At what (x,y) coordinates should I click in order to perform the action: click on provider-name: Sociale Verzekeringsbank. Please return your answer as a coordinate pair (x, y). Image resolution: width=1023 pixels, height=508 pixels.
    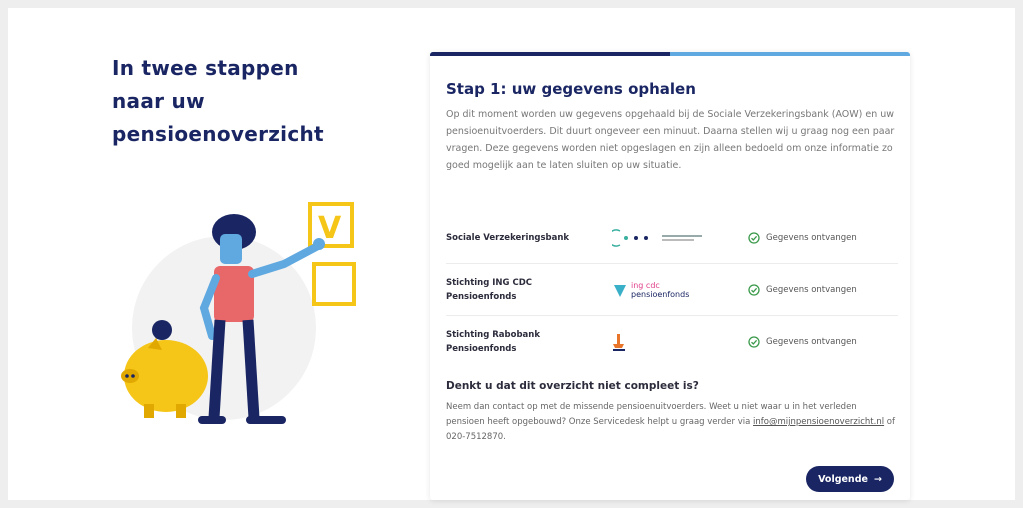
    Looking at the image, I should click on (529, 238).